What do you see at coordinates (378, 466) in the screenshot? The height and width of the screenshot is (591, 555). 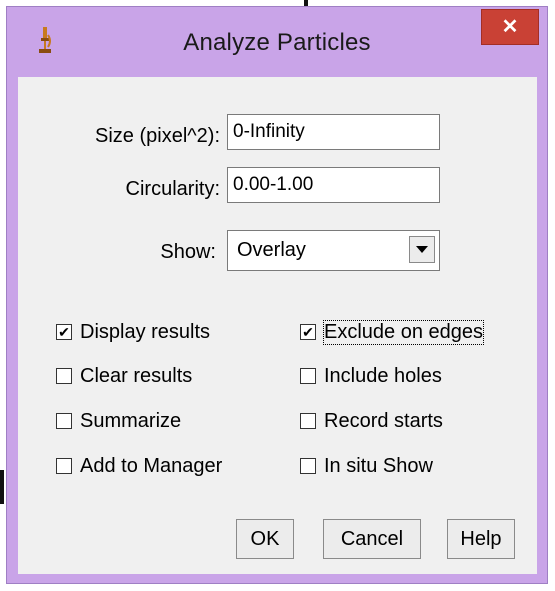 I see `checkbox-label: In situ Show` at bounding box center [378, 466].